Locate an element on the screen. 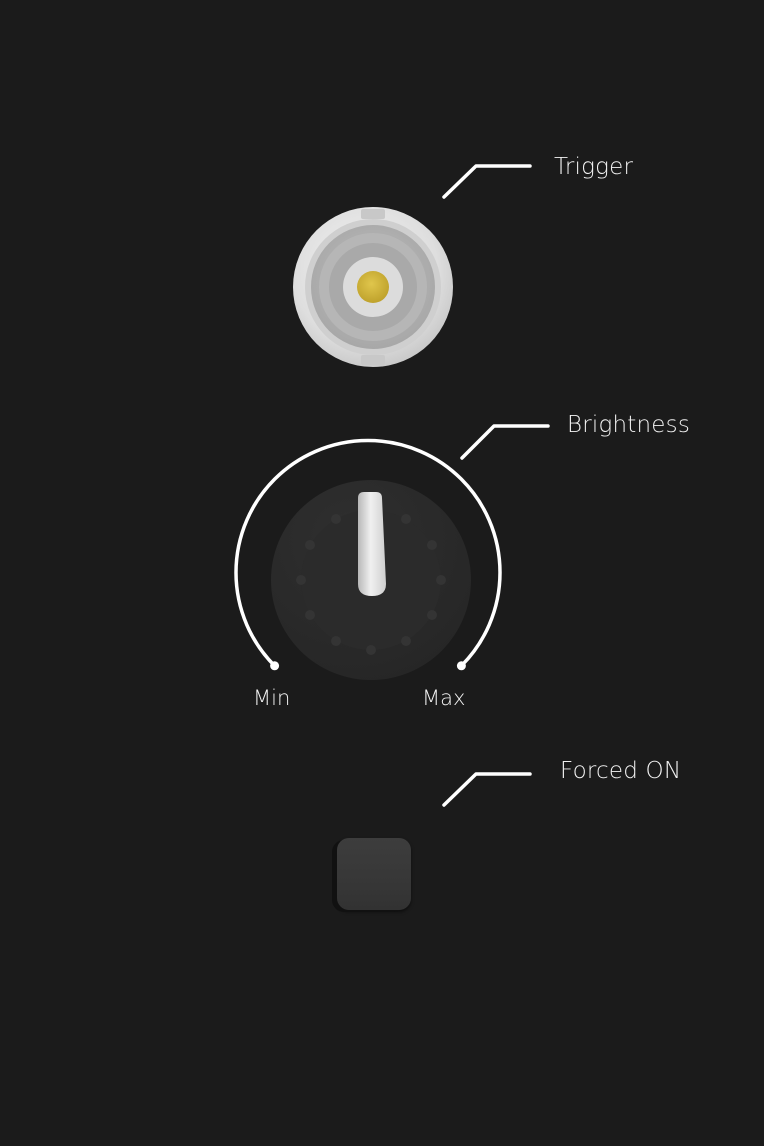 This screenshot has width=764, height=1146. forced-on-button is located at coordinates (373, 875).